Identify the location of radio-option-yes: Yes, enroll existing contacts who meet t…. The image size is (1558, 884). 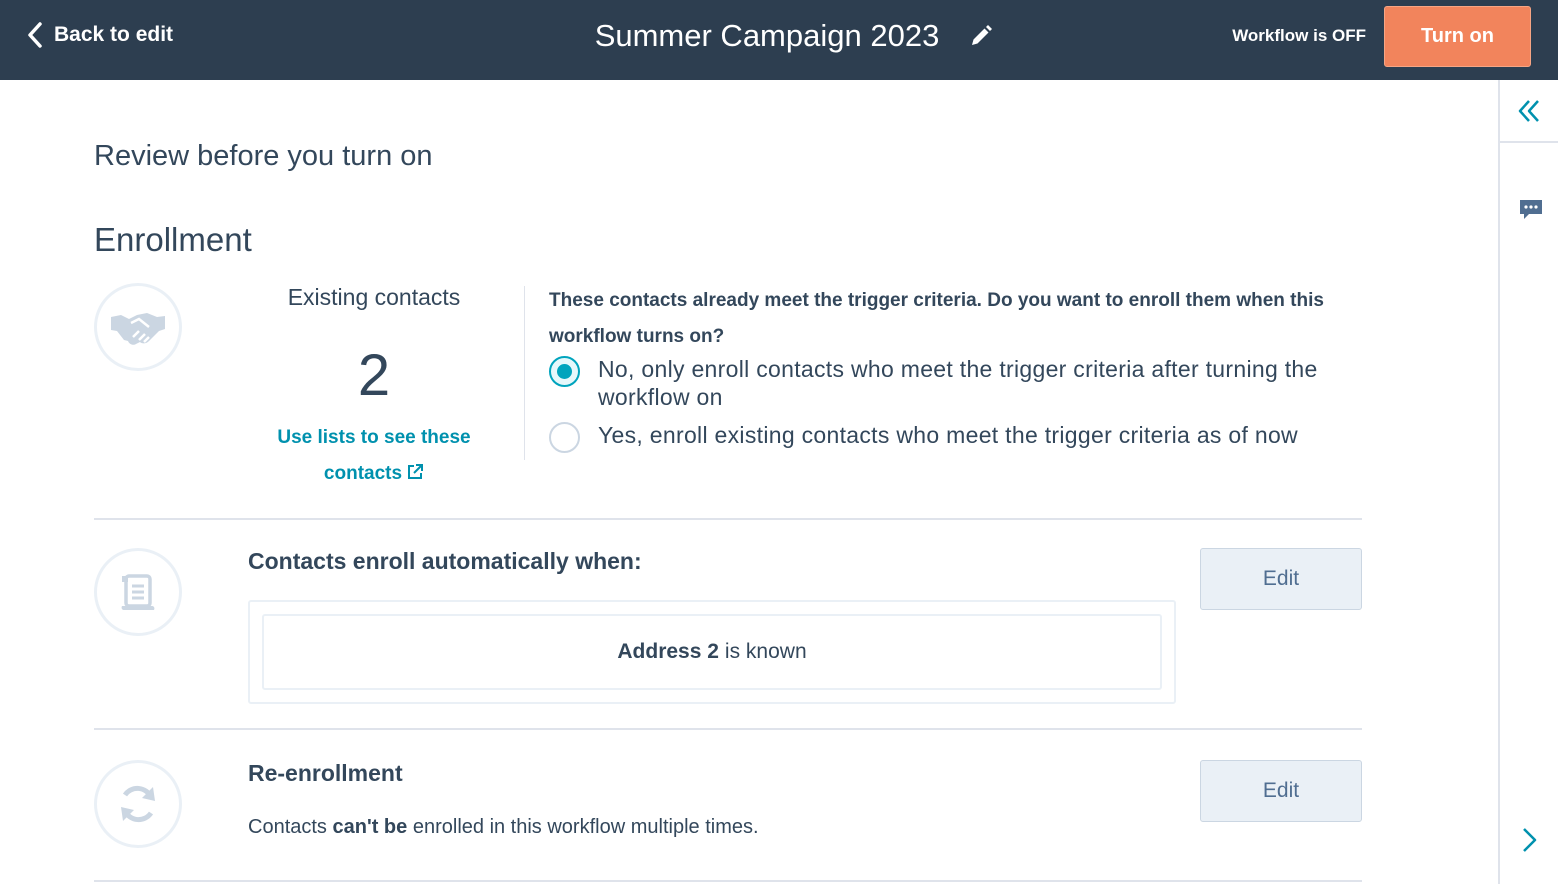
(959, 437).